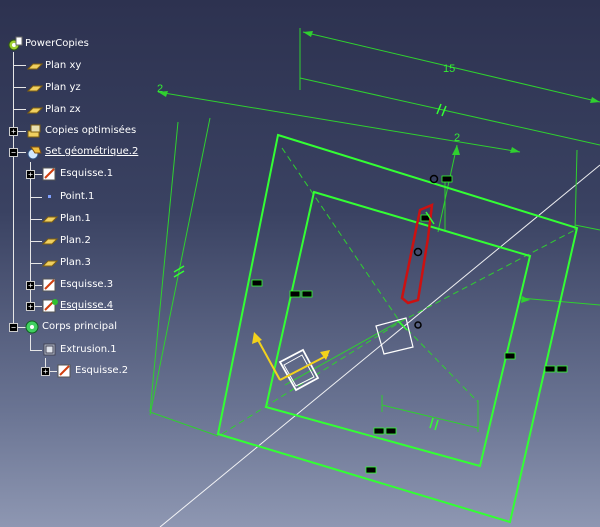  Describe the element at coordinates (35, 152) in the screenshot. I see `geometrical-set-icon` at that location.